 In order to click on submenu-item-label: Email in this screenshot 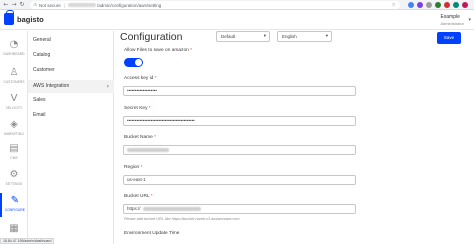, I will do `click(39, 115)`.